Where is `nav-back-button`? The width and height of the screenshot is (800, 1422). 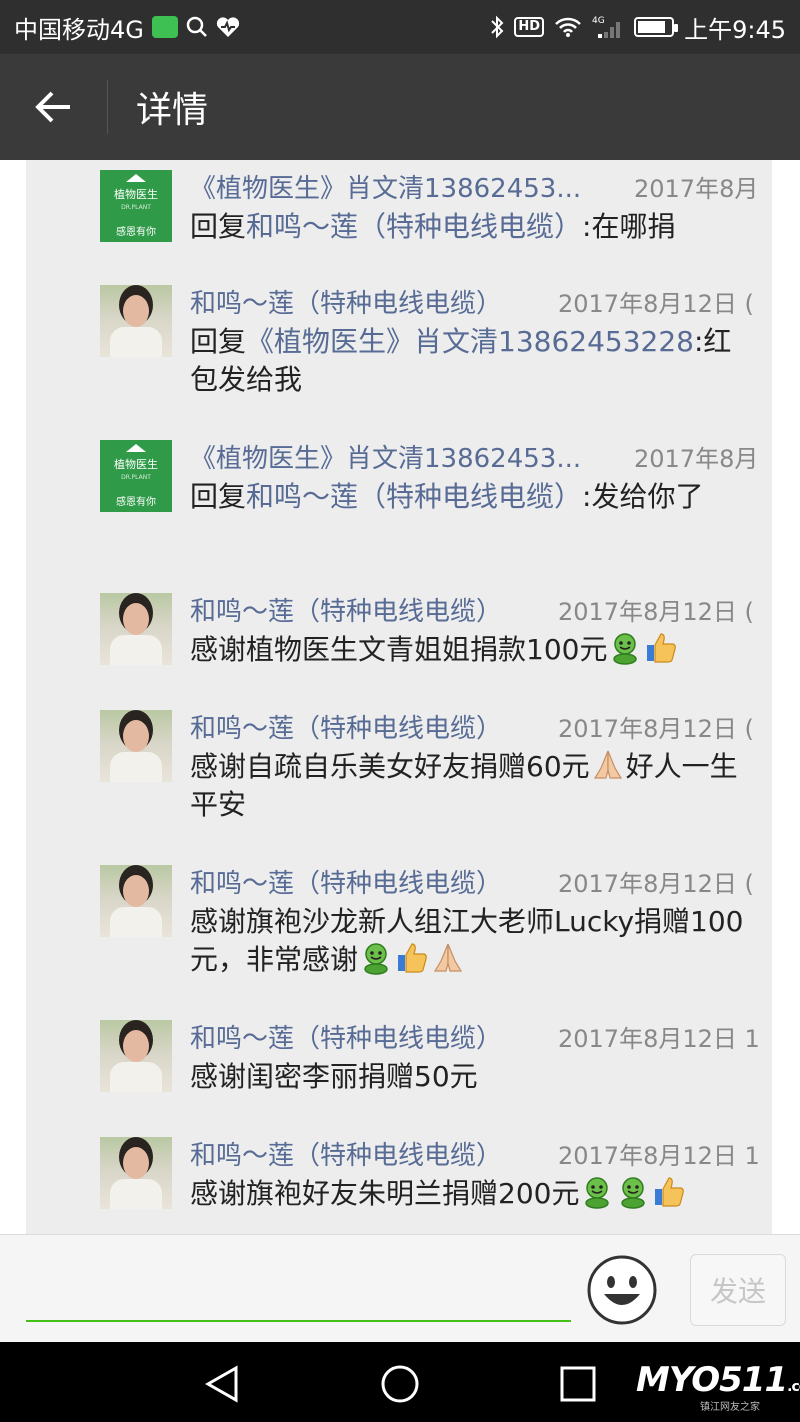
nav-back-button is located at coordinates (222, 1384).